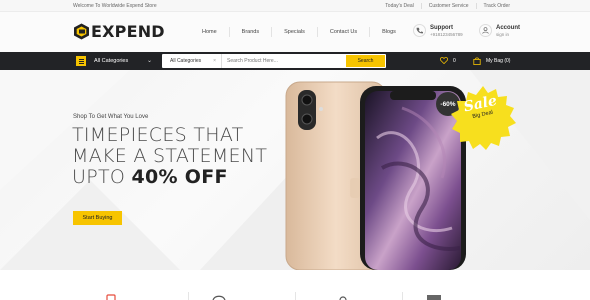 This screenshot has width=590, height=300. I want to click on user-icon, so click(485, 30).